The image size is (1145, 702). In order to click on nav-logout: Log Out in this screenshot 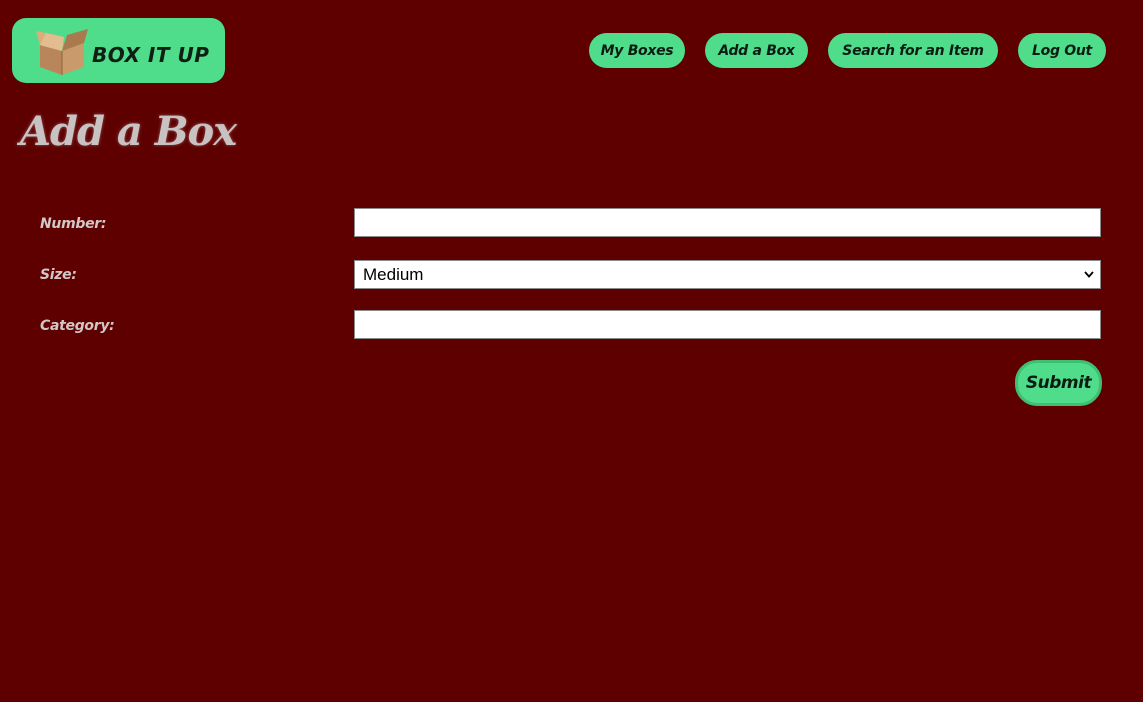, I will do `click(1062, 50)`.